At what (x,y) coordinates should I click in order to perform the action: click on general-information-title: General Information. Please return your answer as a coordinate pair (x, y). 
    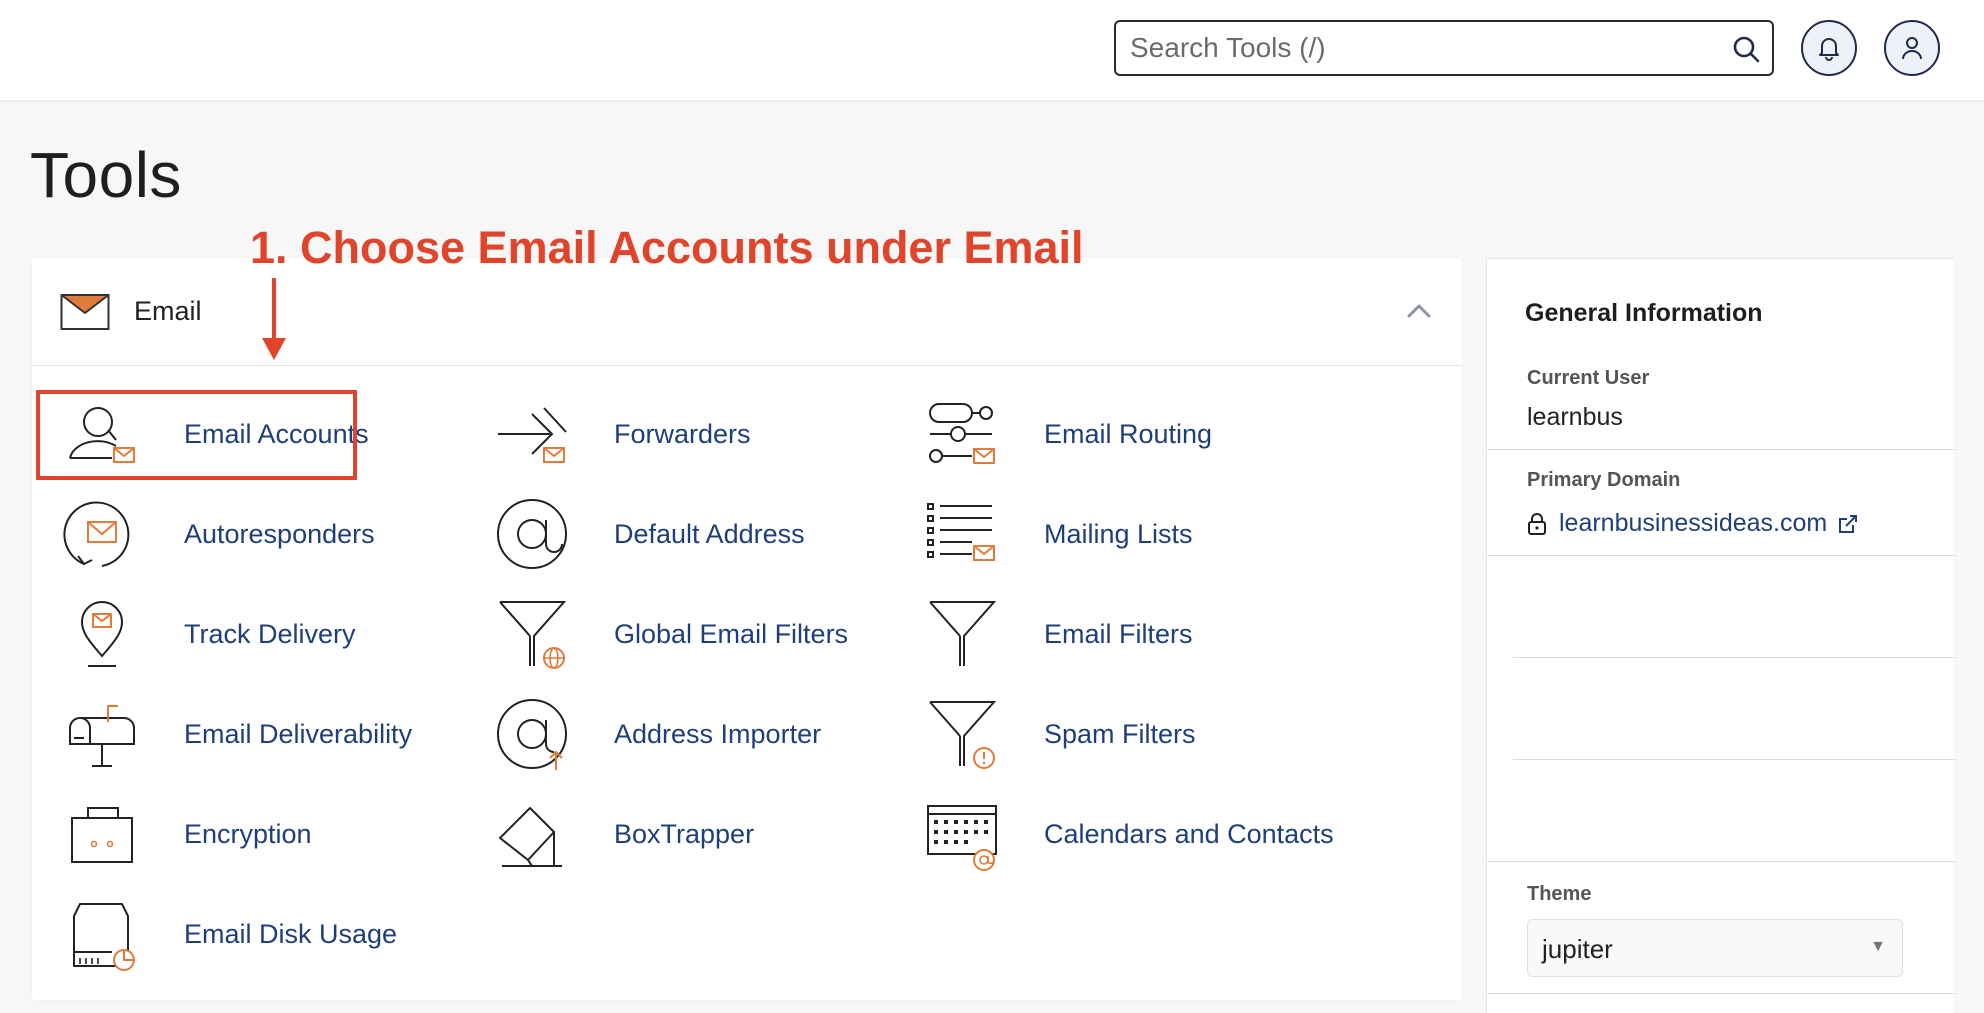
    Looking at the image, I should click on (1644, 313).